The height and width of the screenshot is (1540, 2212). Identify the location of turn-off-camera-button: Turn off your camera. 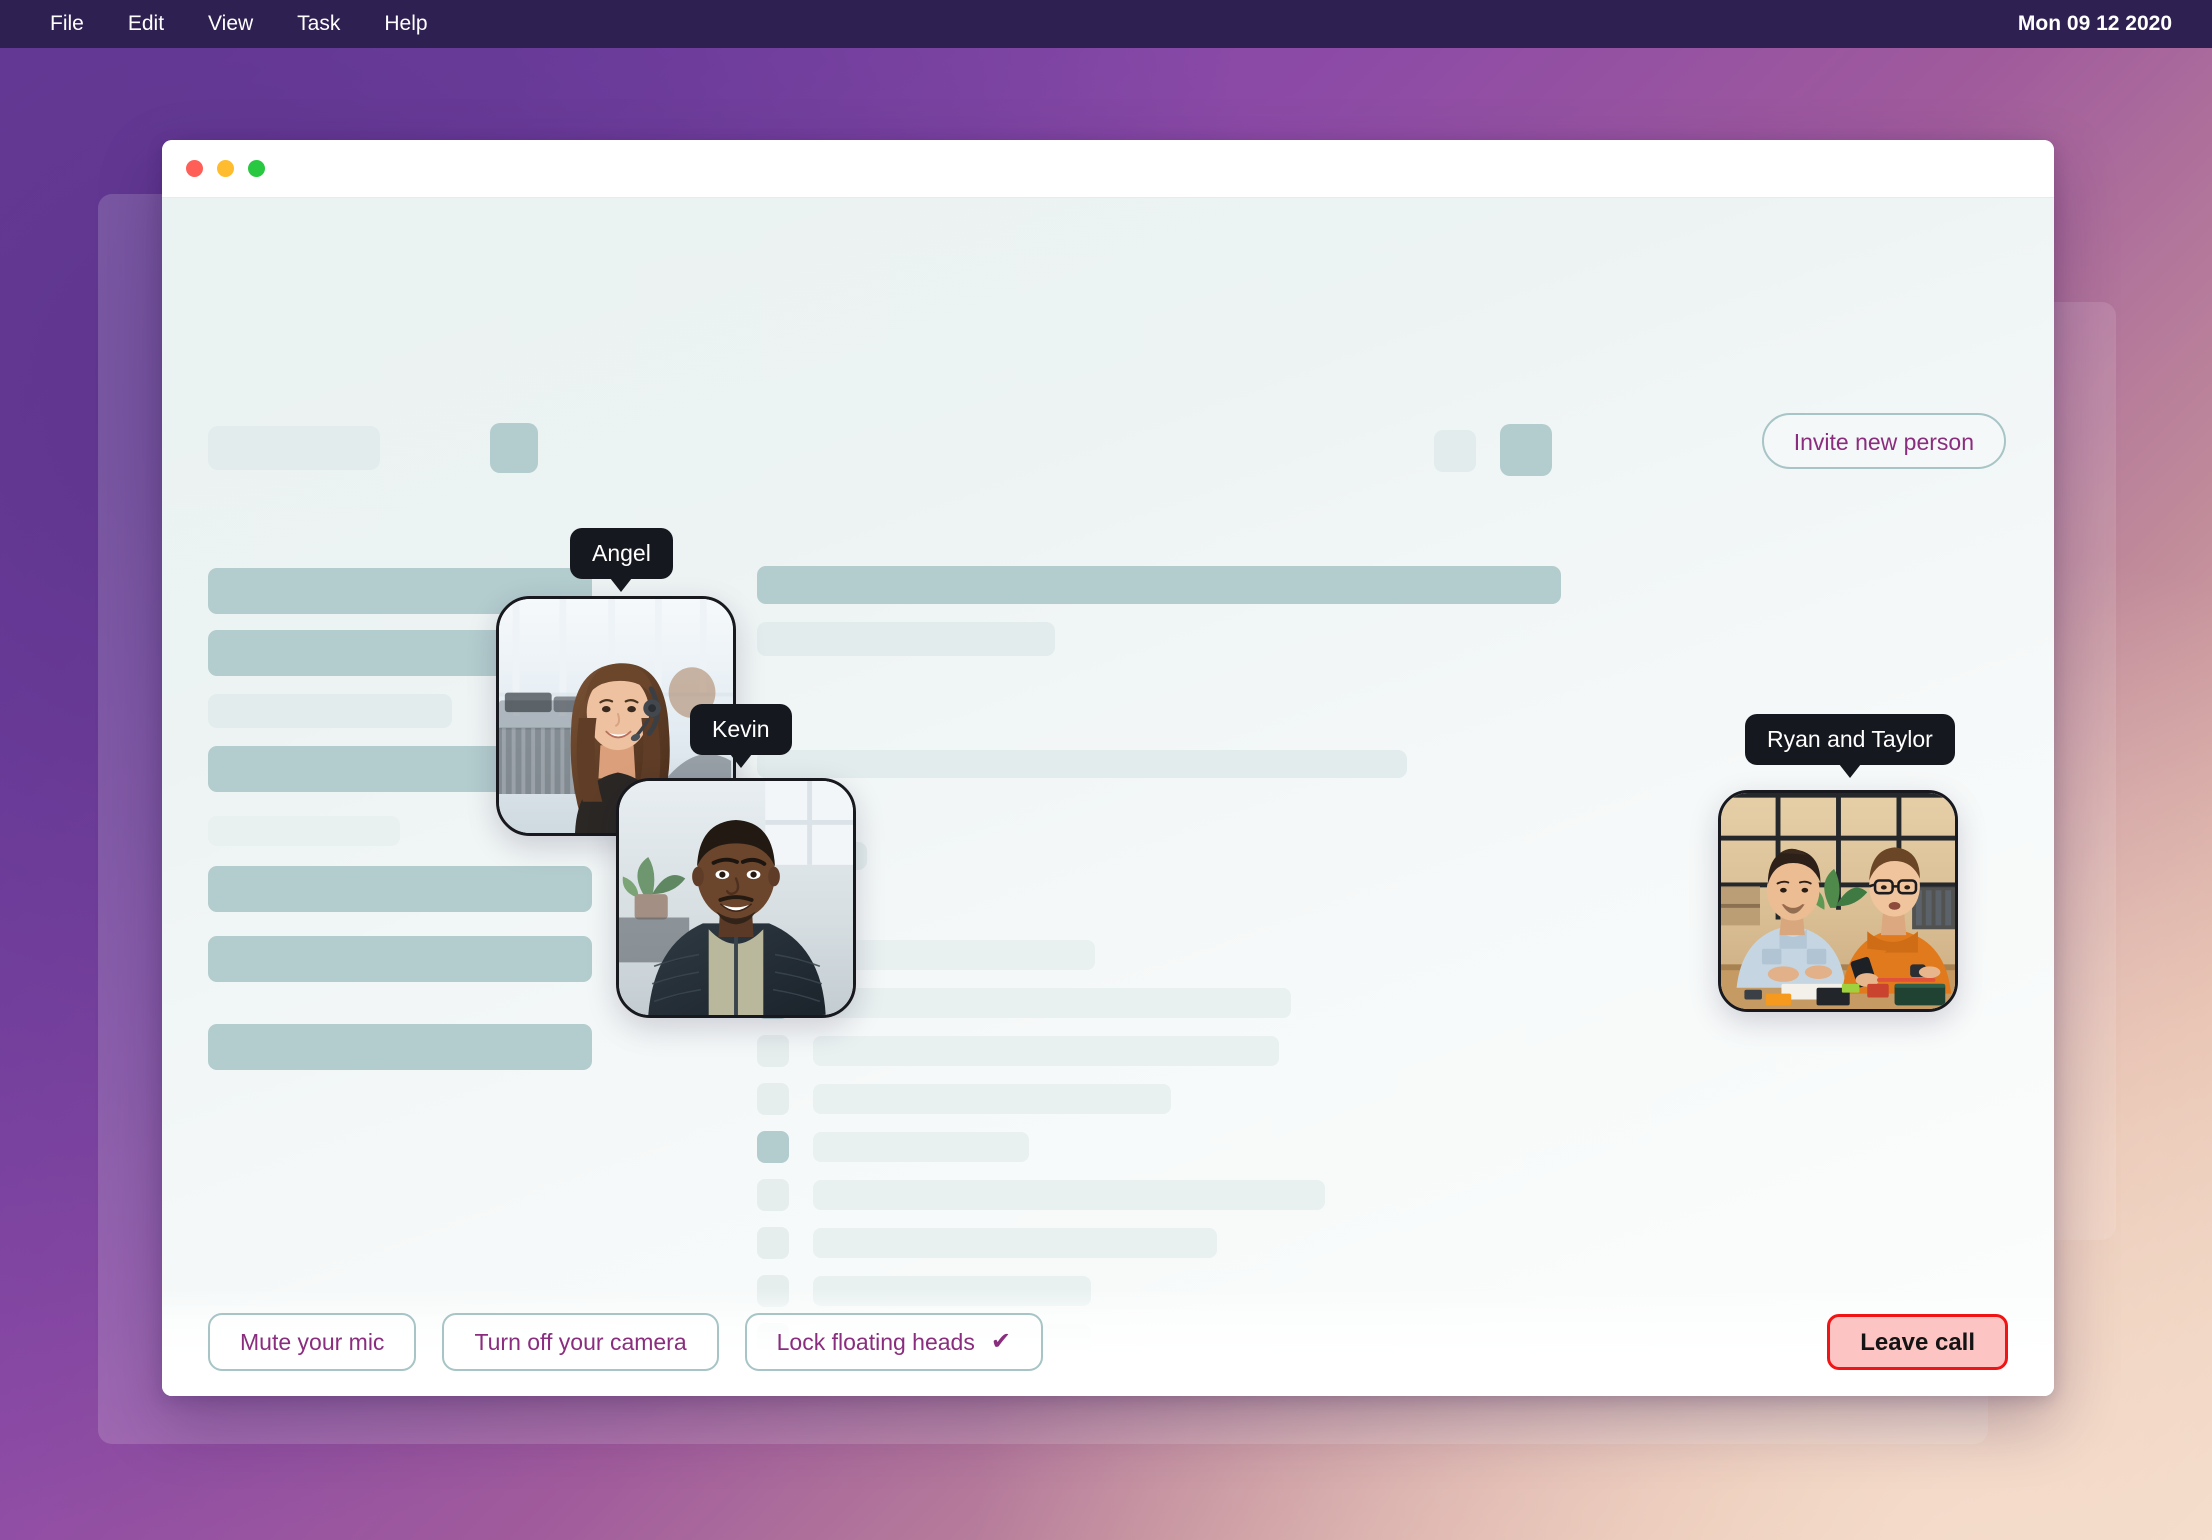
(580, 1342).